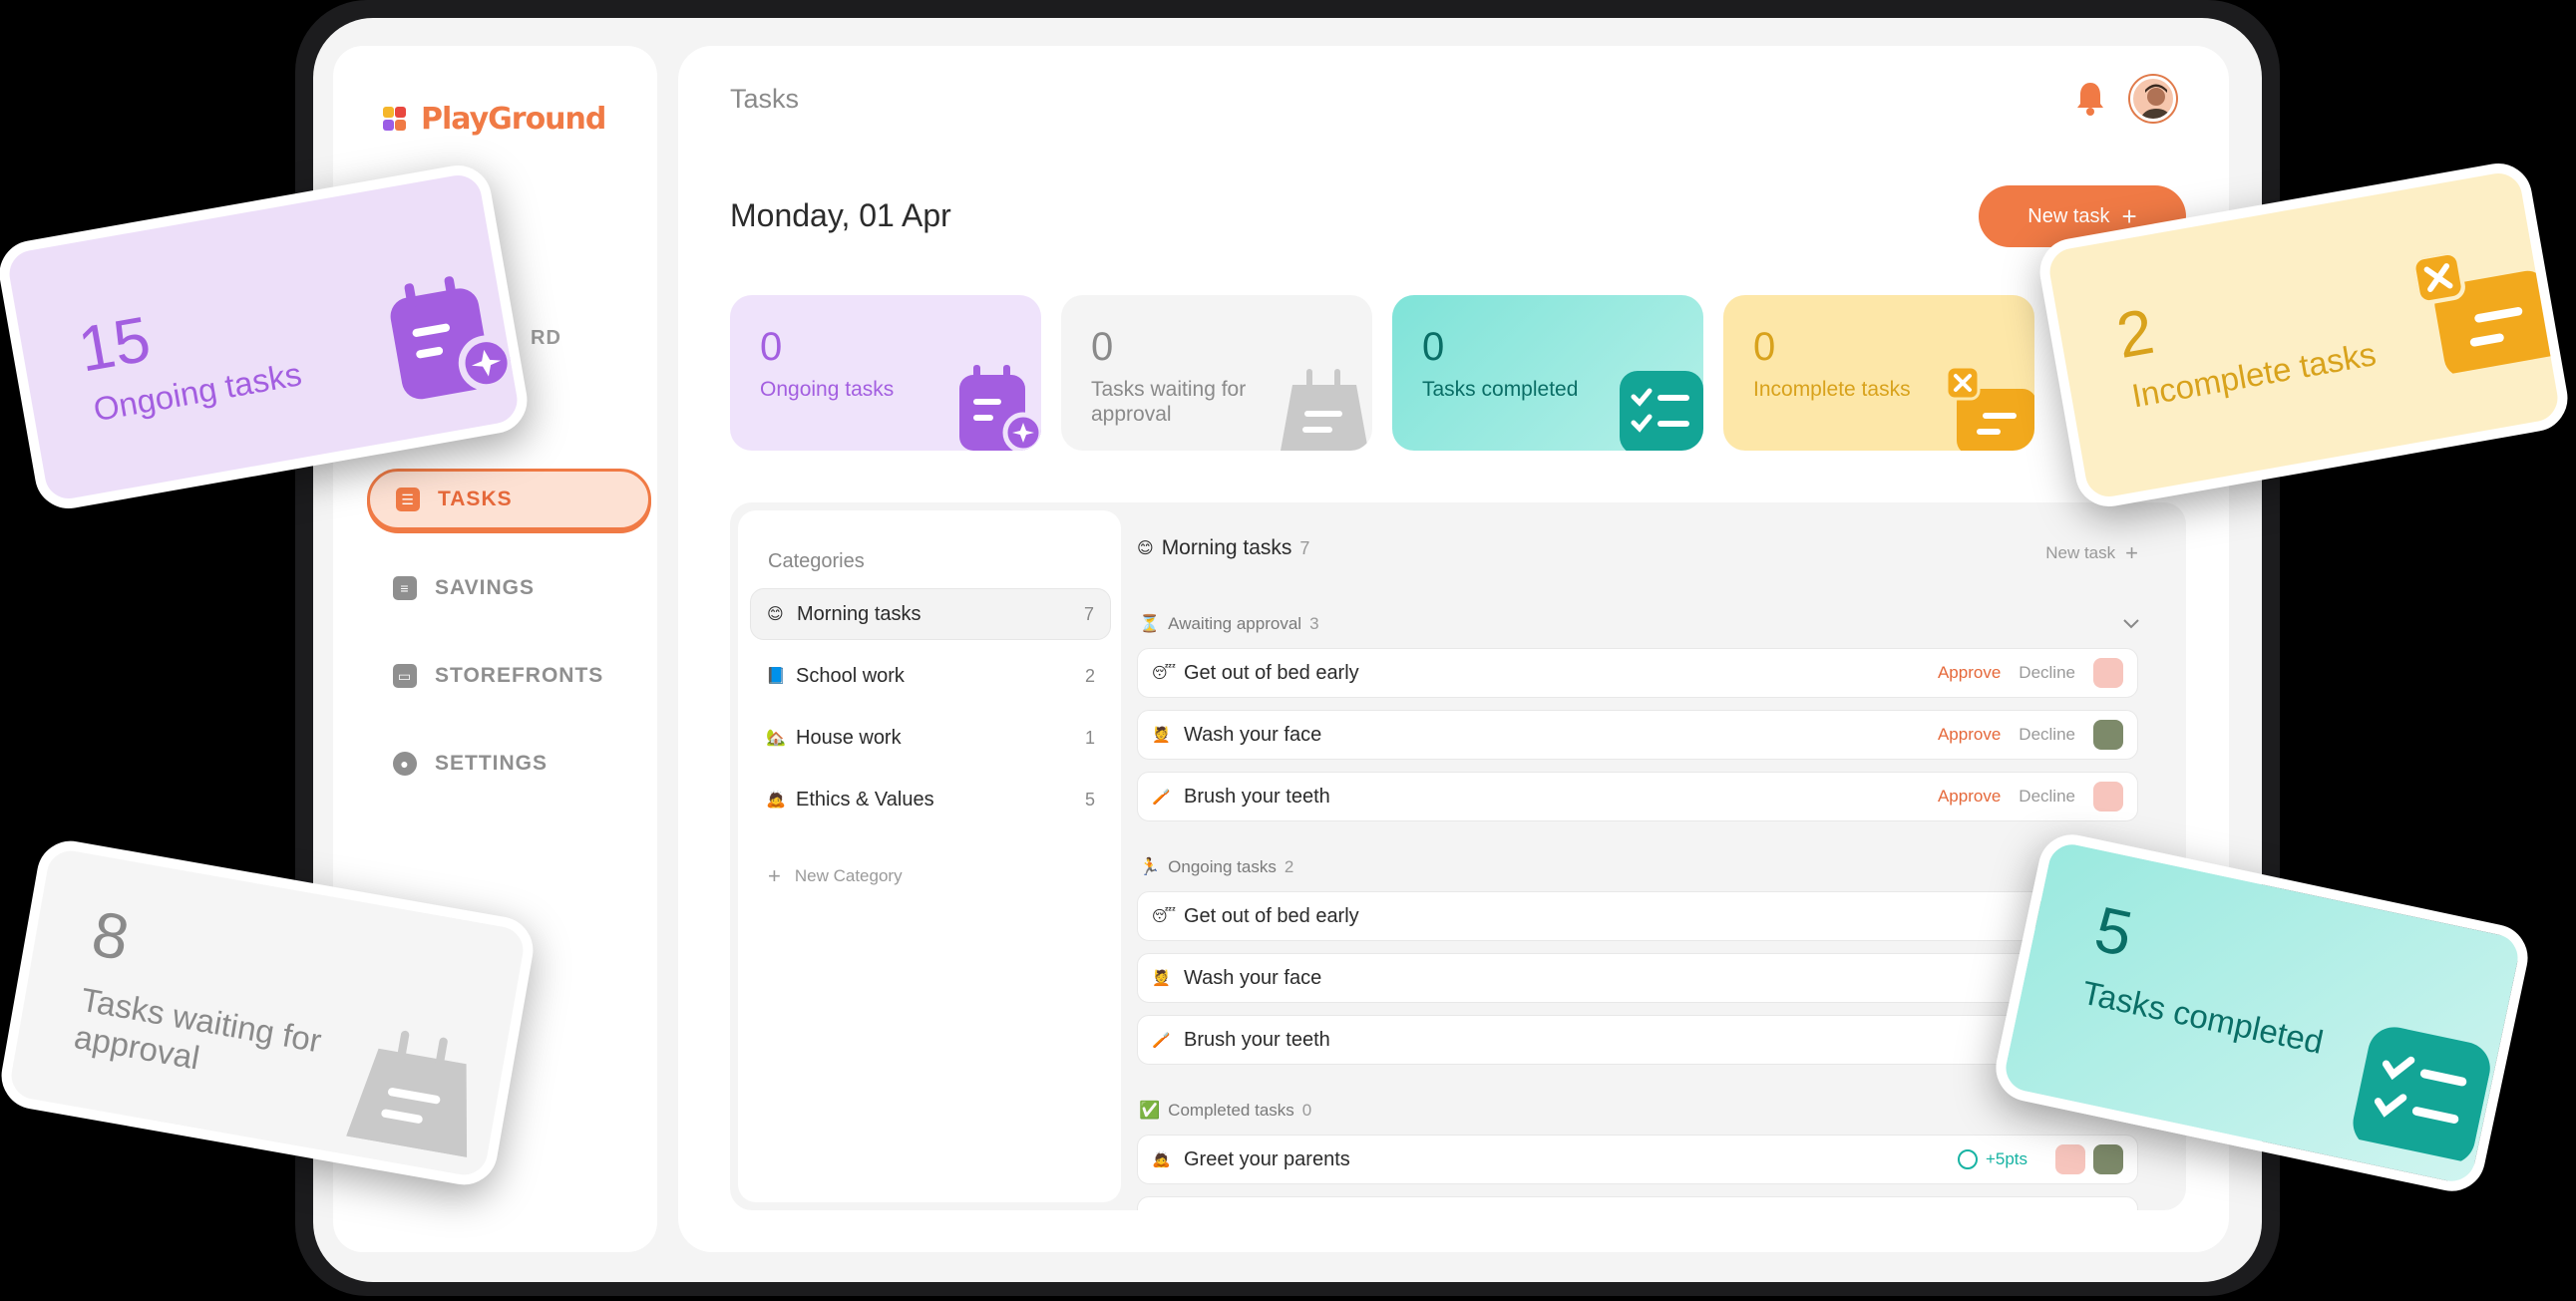  Describe the element at coordinates (1314, 623) in the screenshot. I see `section-count: 3` at that location.